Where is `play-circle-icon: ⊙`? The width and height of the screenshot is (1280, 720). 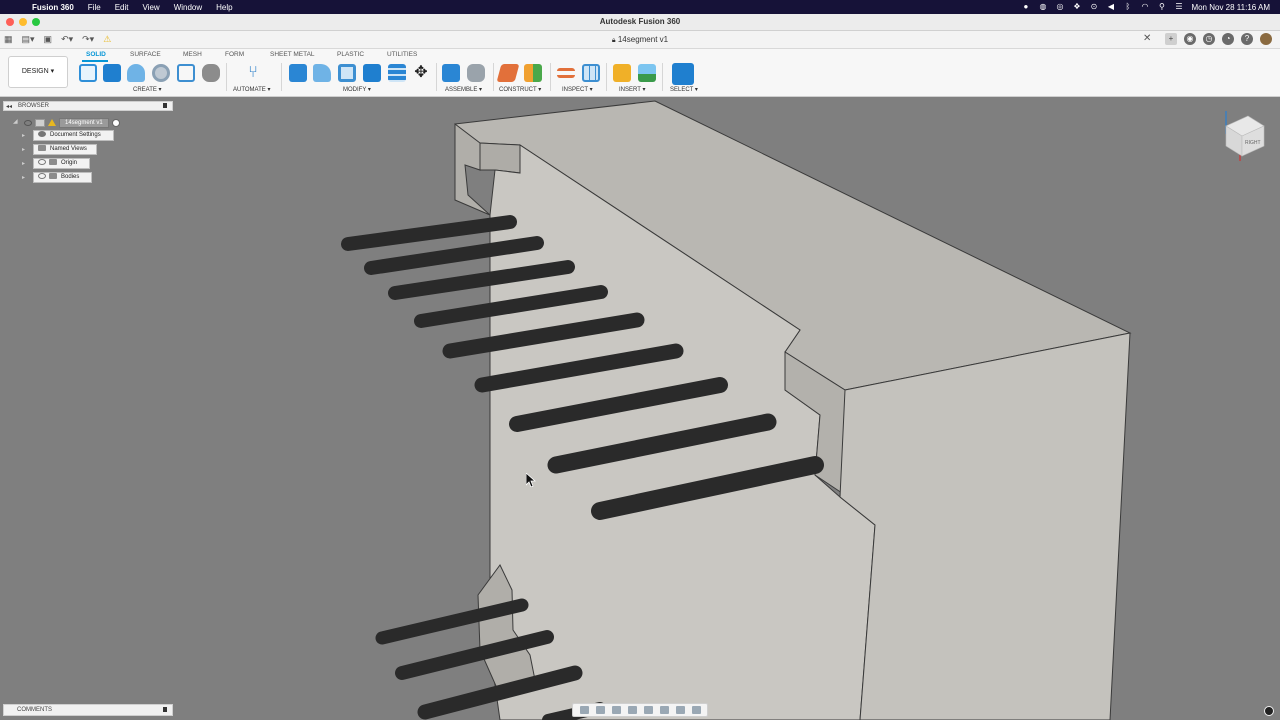
play-circle-icon: ⊙ is located at coordinates (1093, 7).